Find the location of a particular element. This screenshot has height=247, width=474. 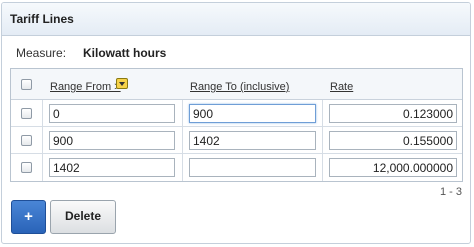

select-all-checkbox is located at coordinates (26, 84).